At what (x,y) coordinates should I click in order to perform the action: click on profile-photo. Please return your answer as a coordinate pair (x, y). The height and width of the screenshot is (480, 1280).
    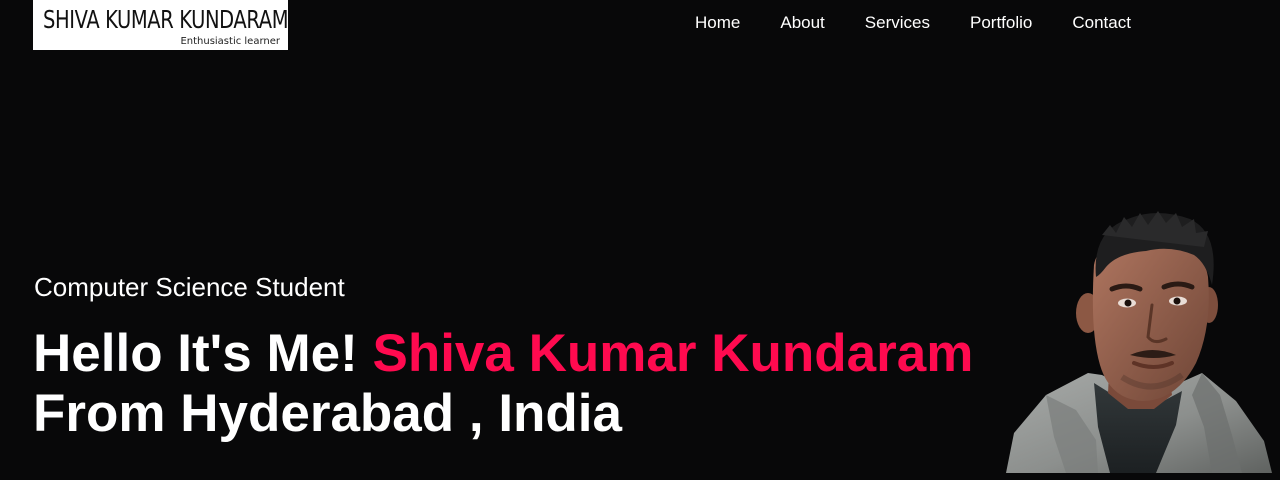
    Looking at the image, I should click on (1139, 339).